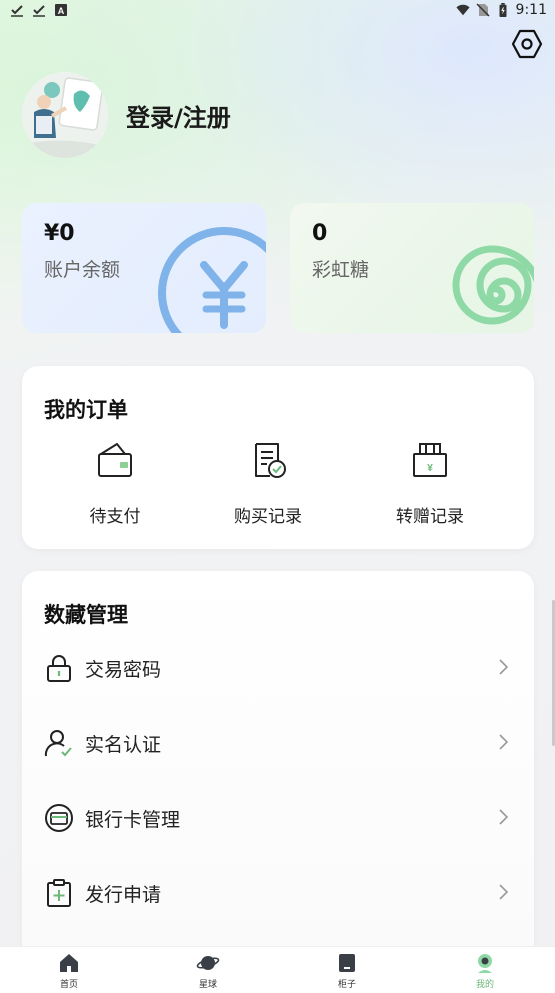 Image resolution: width=555 pixels, height=993 pixels. What do you see at coordinates (430, 460) in the screenshot?
I see `gift-box-icon: ¥` at bounding box center [430, 460].